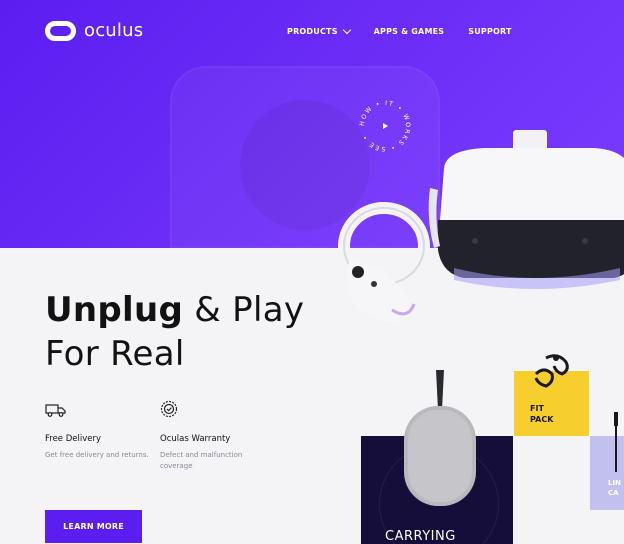  I want to click on feature-description: Defect and malfunction coverage, so click(201, 460).